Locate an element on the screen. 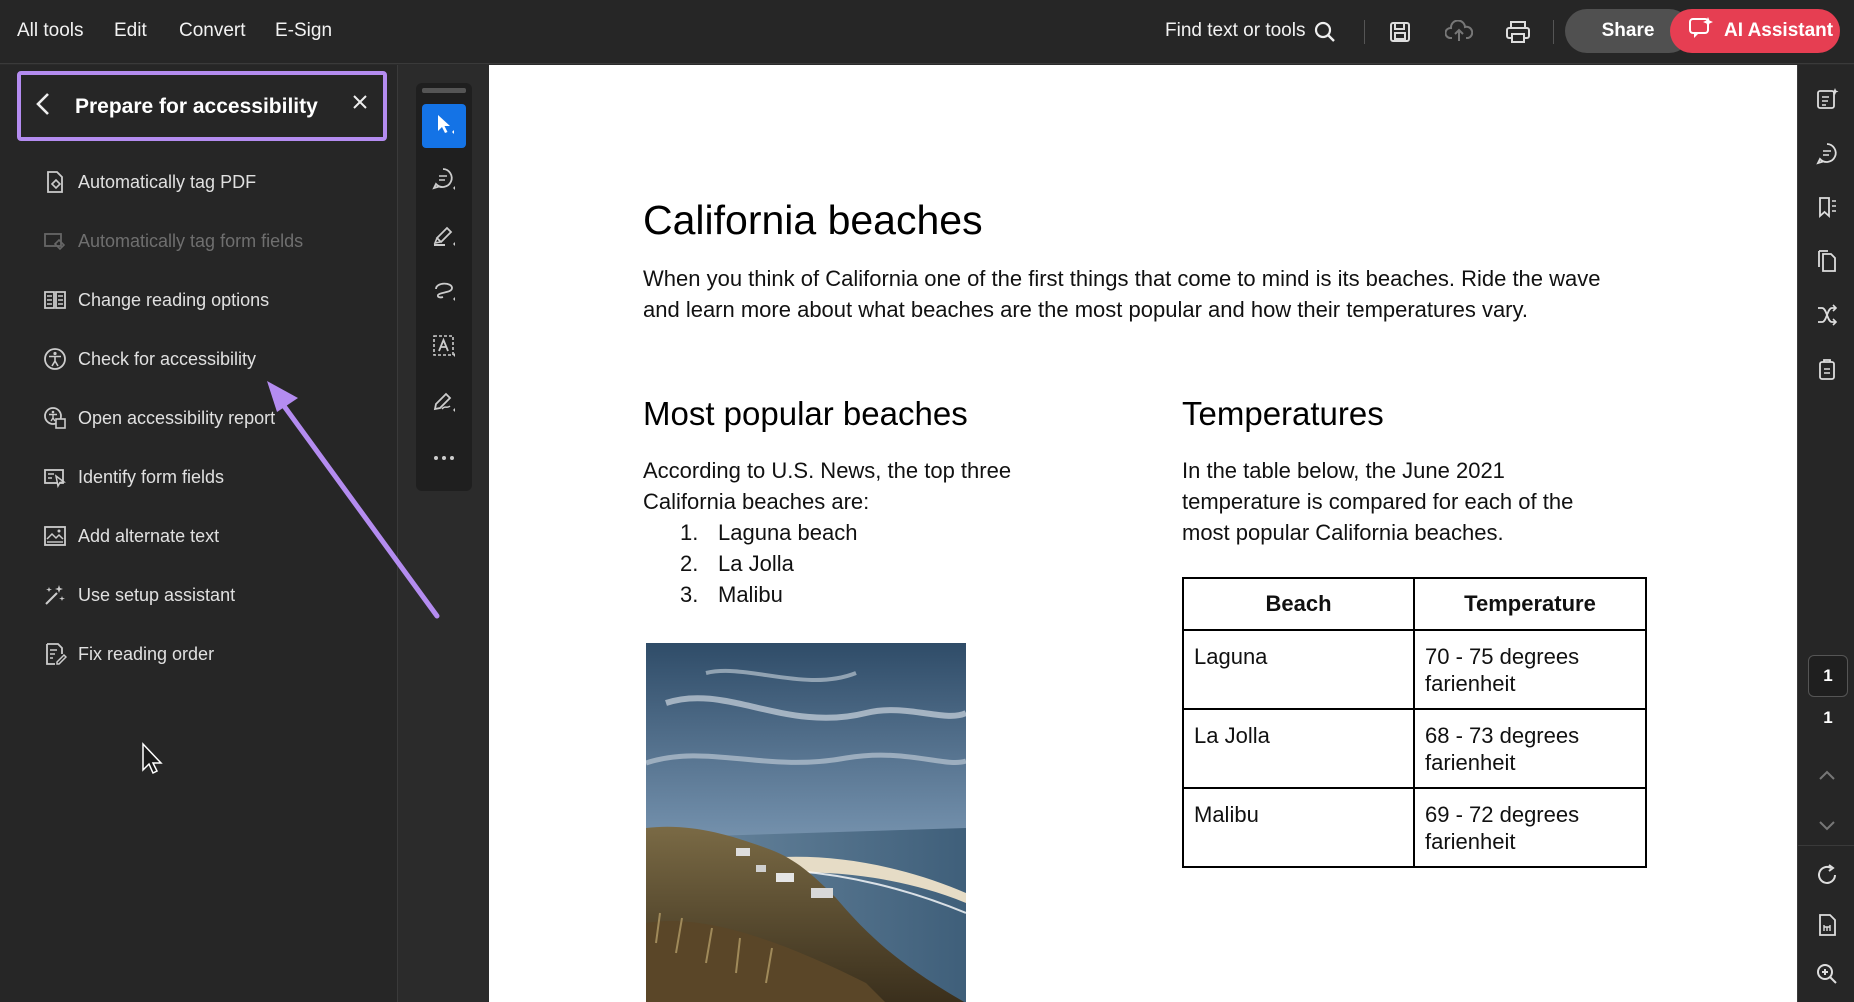 Image resolution: width=1854 pixels, height=1002 pixels. tool-automatically-tag-form-fields: Automatically tag form fields is located at coordinates (172, 241).